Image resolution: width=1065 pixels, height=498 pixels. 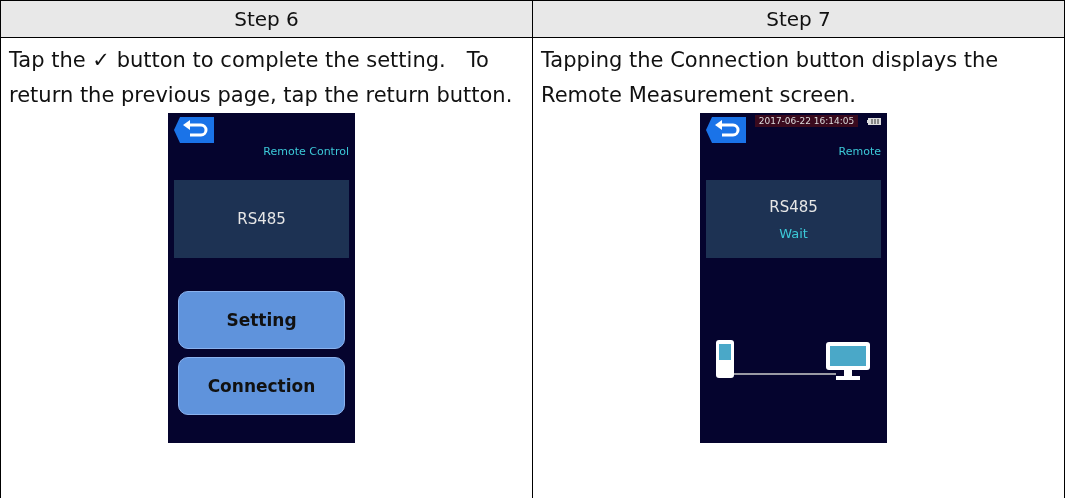 I want to click on screen-title: Remote, so click(x=859, y=151).